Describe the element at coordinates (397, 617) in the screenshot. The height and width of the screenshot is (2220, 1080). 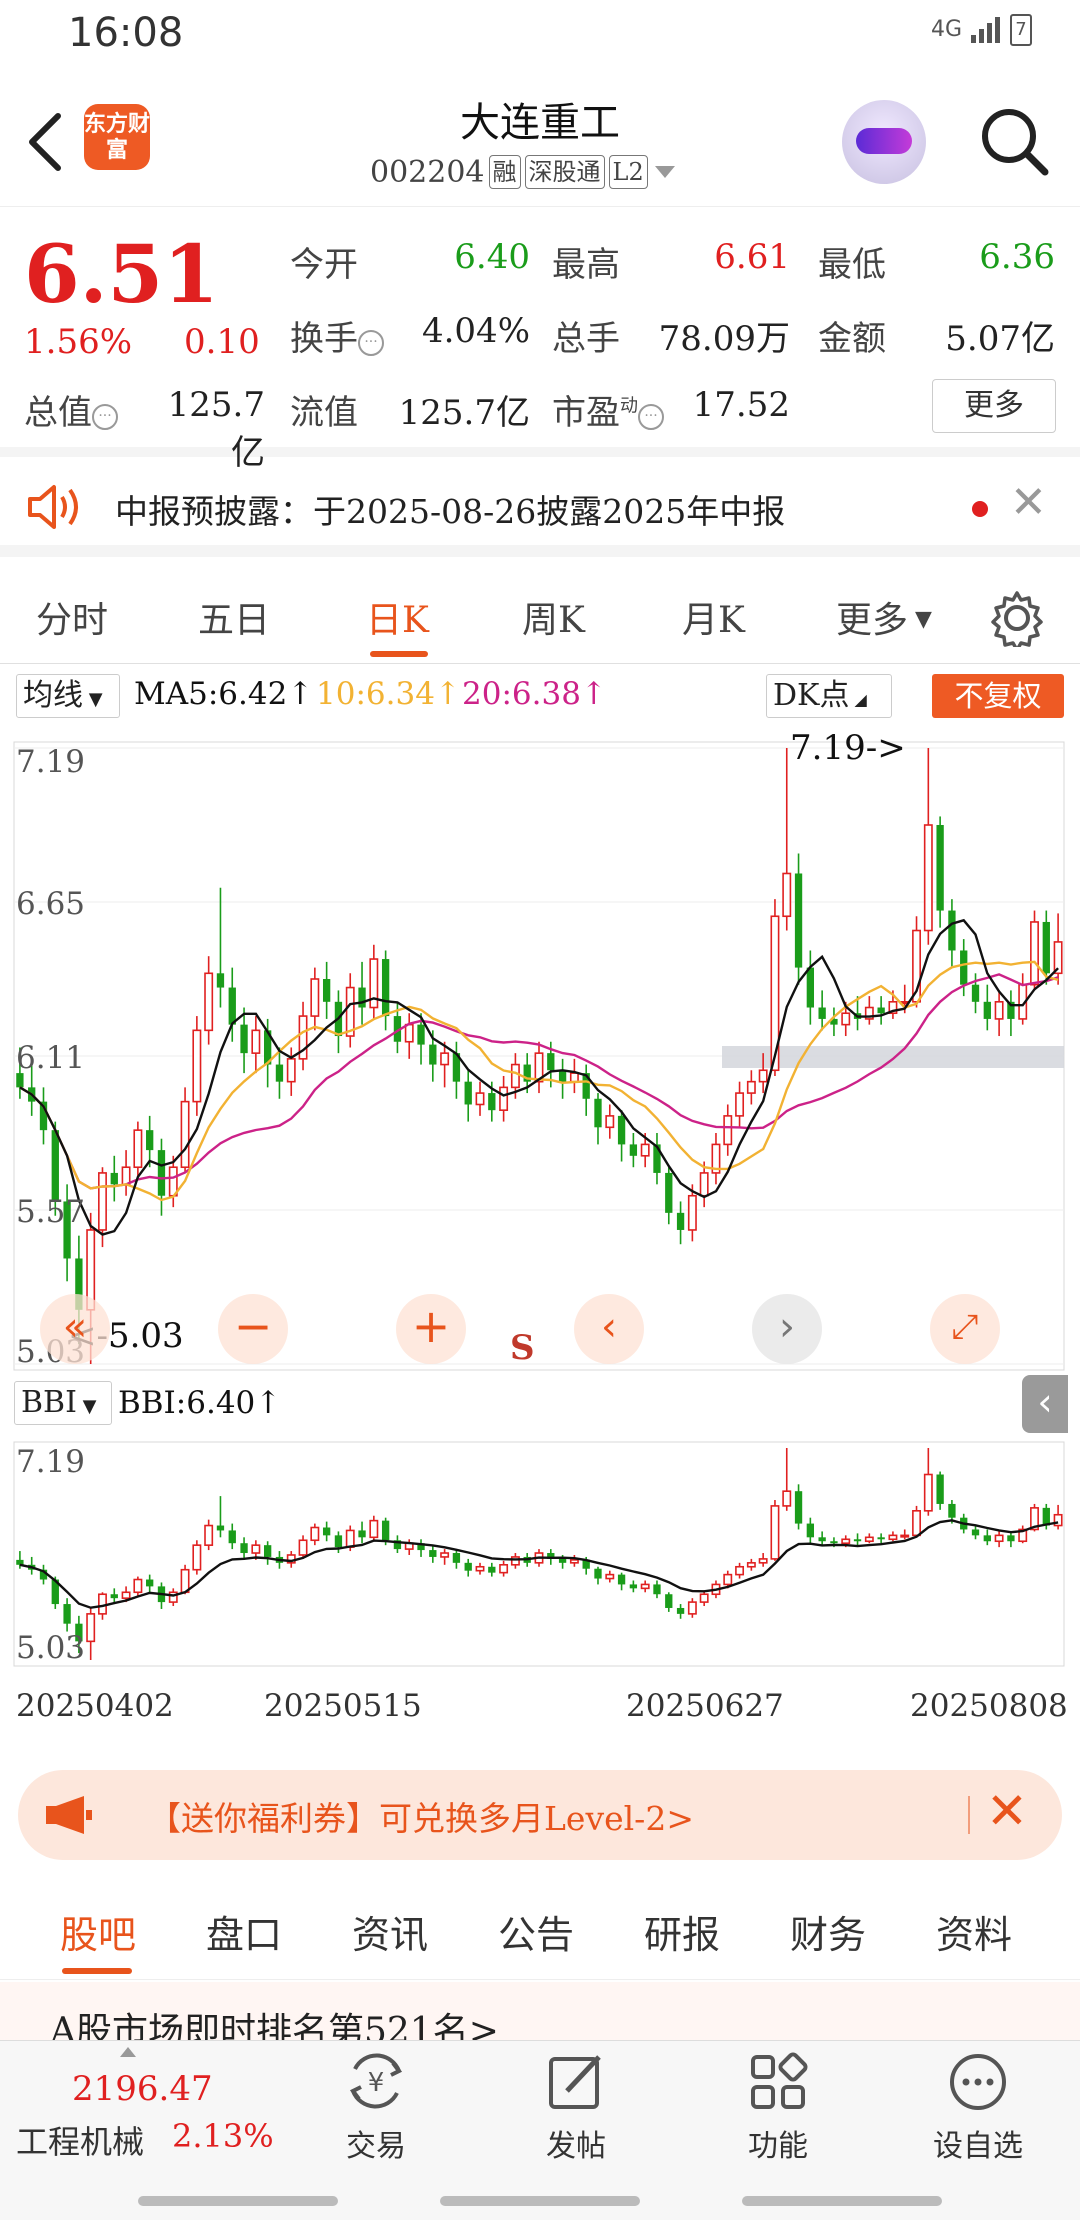
I see `tab-daily-k: 日K` at that location.